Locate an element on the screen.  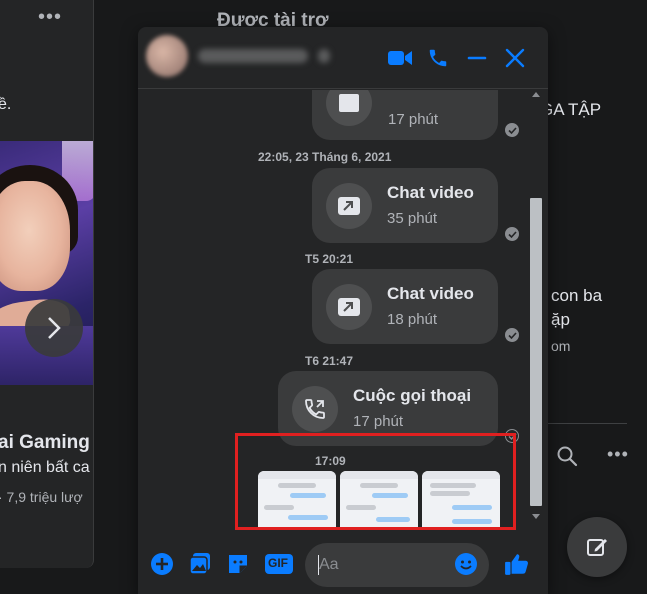
photo-icon is located at coordinates (199, 564).